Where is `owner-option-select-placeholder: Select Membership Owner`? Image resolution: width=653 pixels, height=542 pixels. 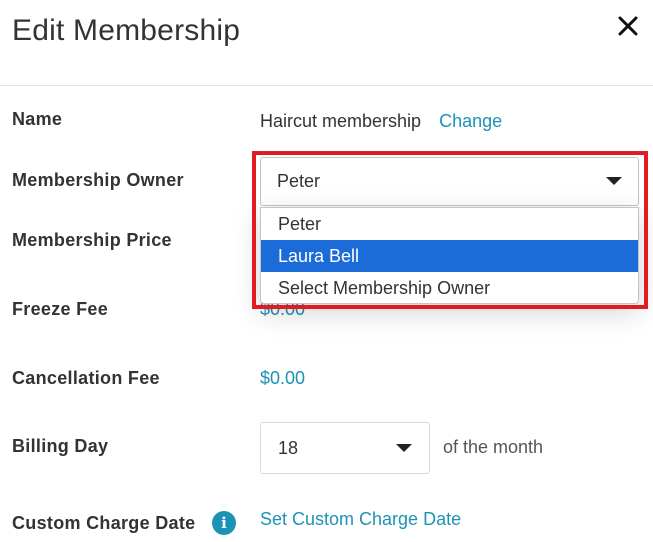 owner-option-select-placeholder: Select Membership Owner is located at coordinates (449, 287).